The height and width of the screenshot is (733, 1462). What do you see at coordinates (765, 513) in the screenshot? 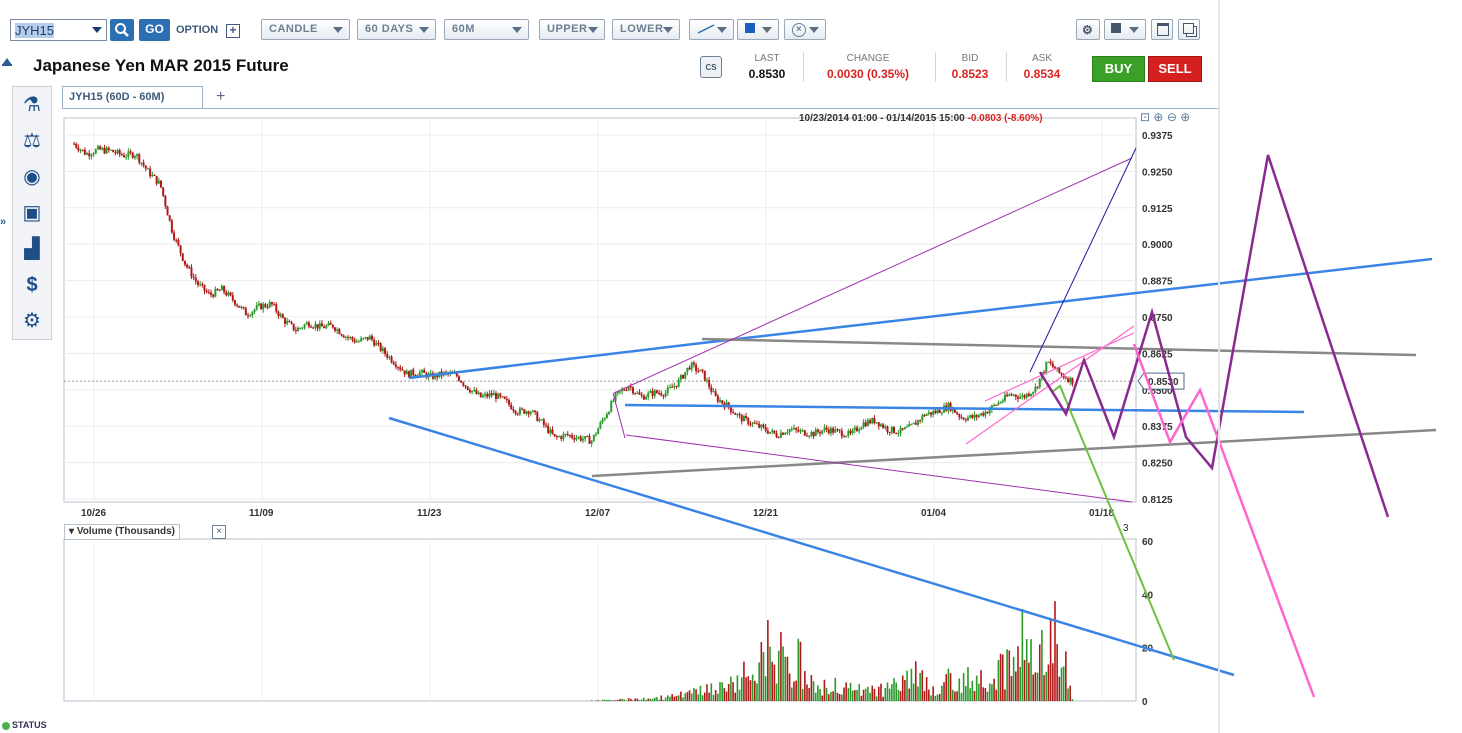
I see `x-tick-label: 12/21` at bounding box center [765, 513].